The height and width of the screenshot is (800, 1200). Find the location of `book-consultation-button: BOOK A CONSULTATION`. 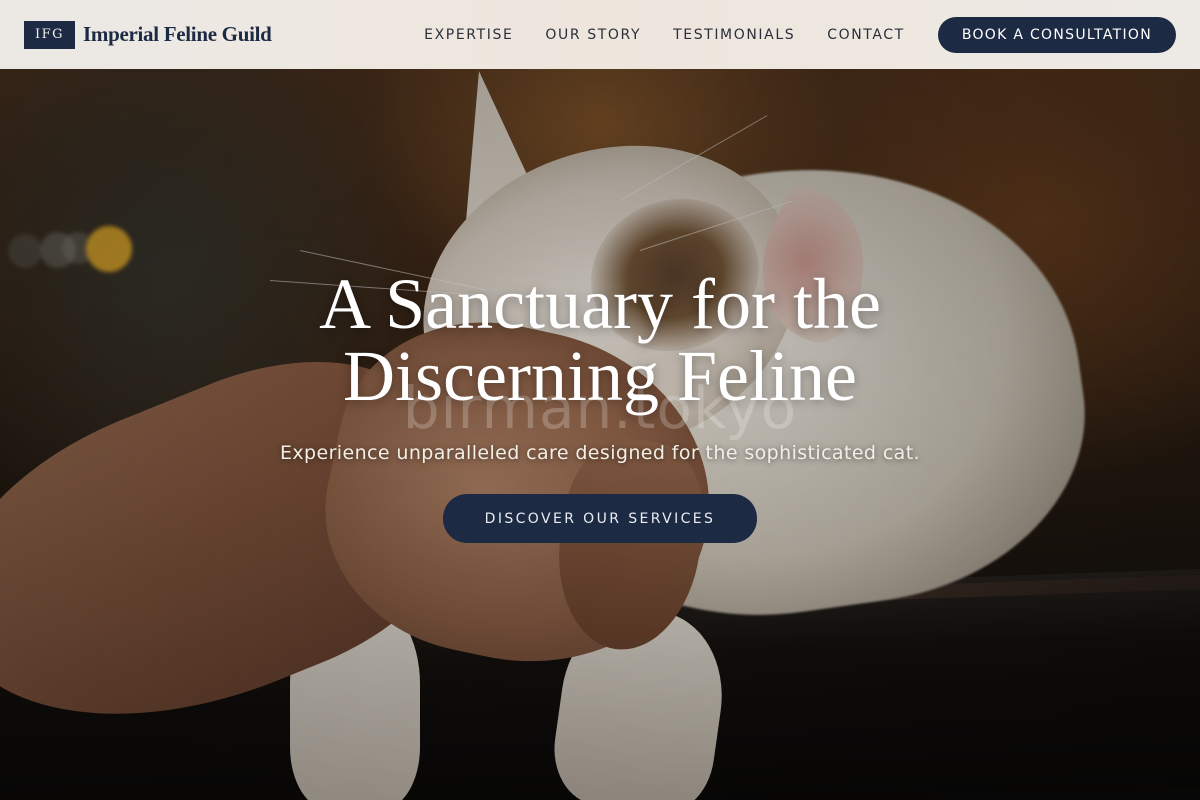

book-consultation-button: BOOK A CONSULTATION is located at coordinates (1056, 34).